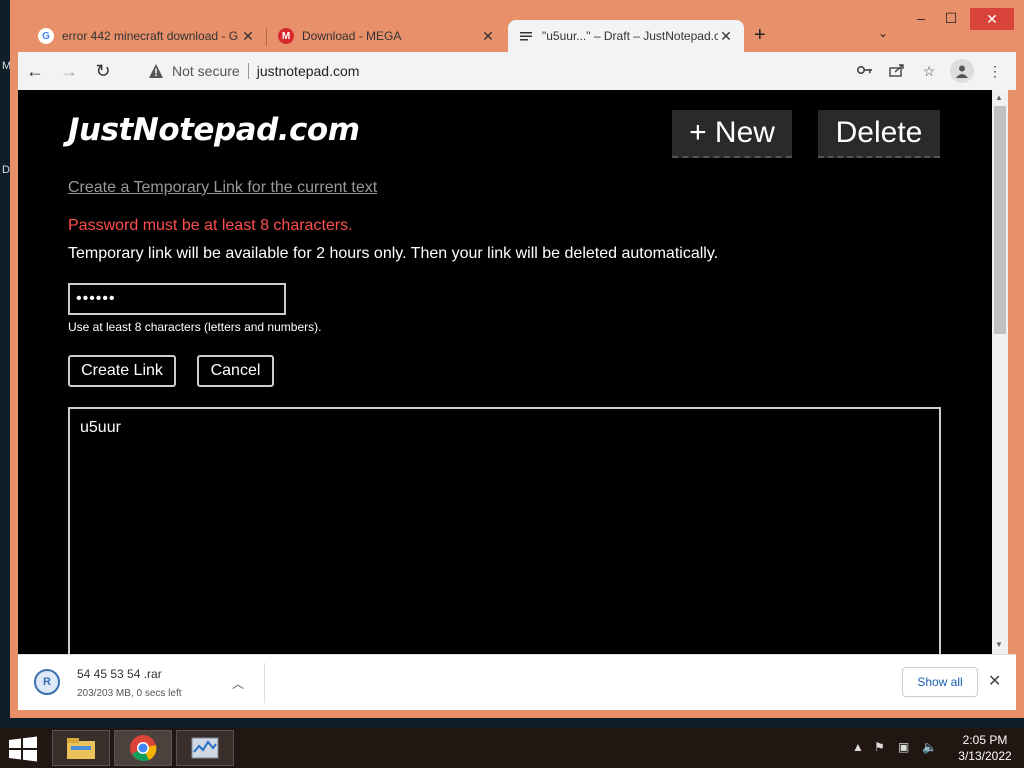 This screenshot has width=1024, height=768. Describe the element at coordinates (177, 299) in the screenshot. I see `password-field: ••••••` at that location.